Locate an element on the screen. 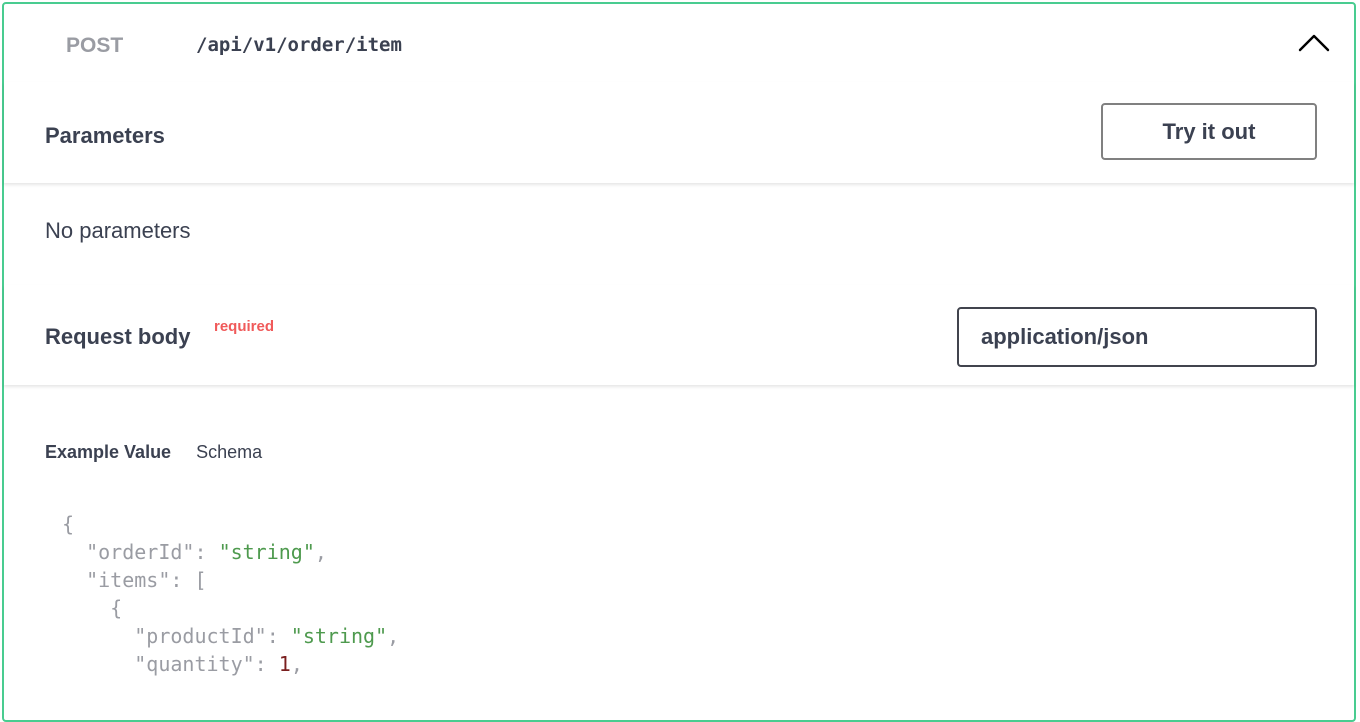 This screenshot has height=722, width=1360. code-line: "productId": "string", is located at coordinates (230, 636).